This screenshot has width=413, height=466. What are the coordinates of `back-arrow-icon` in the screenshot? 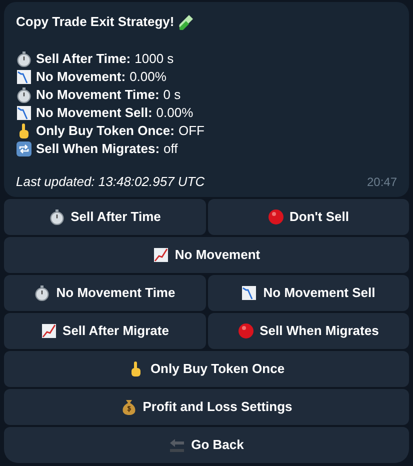 It's located at (177, 445).